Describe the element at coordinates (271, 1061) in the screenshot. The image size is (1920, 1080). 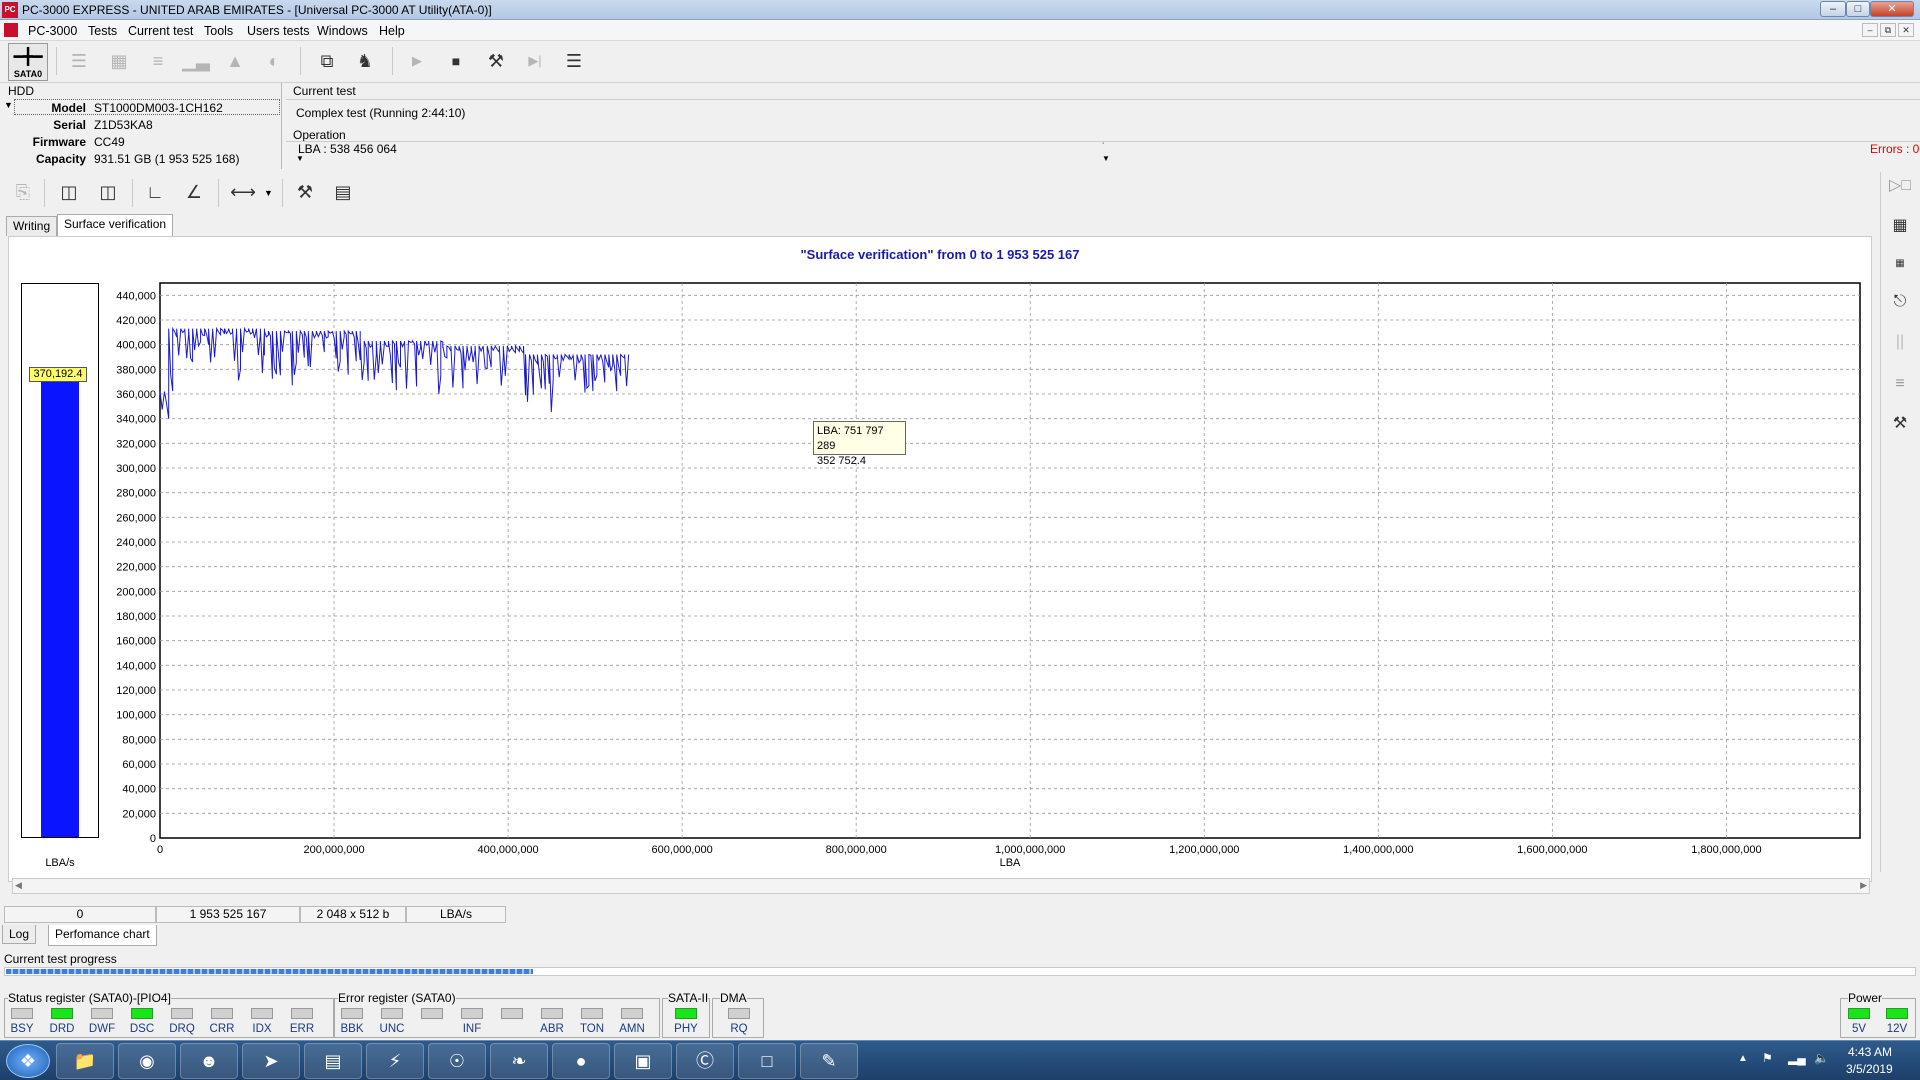
I see `telegram-icon: ➤` at that location.